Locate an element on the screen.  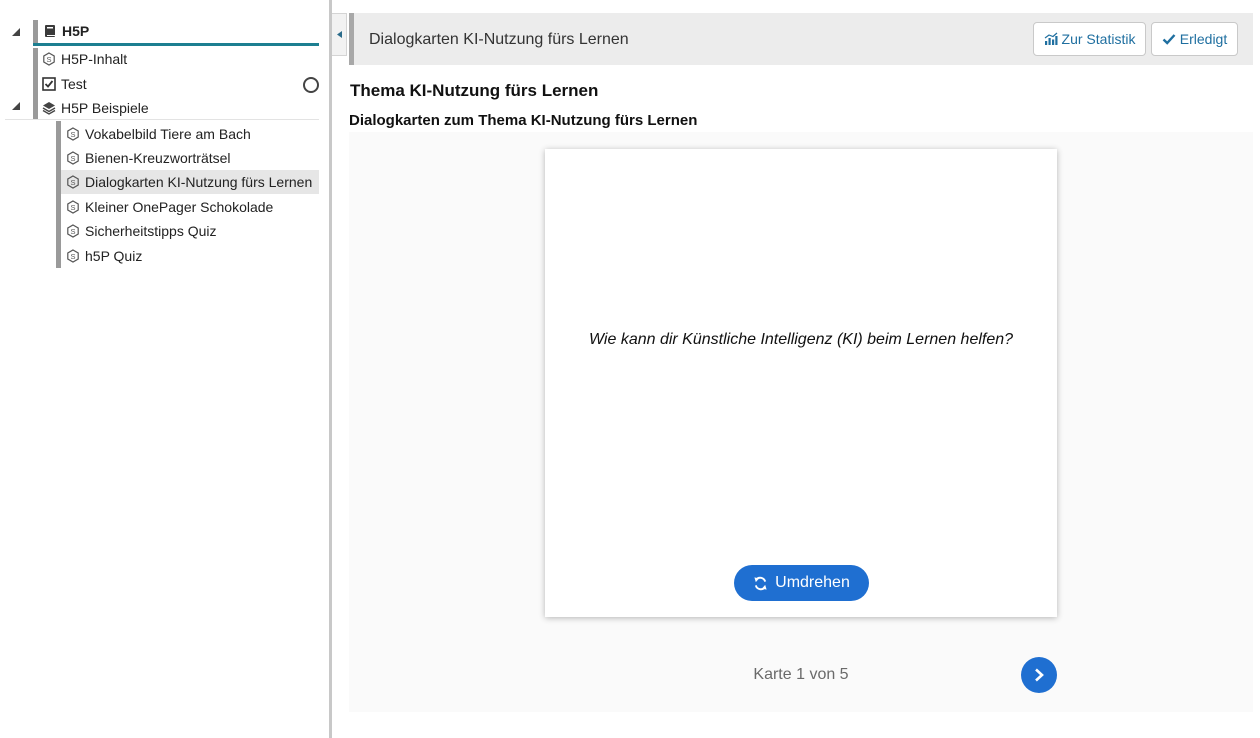
chevron-left-icon is located at coordinates (339, 34).